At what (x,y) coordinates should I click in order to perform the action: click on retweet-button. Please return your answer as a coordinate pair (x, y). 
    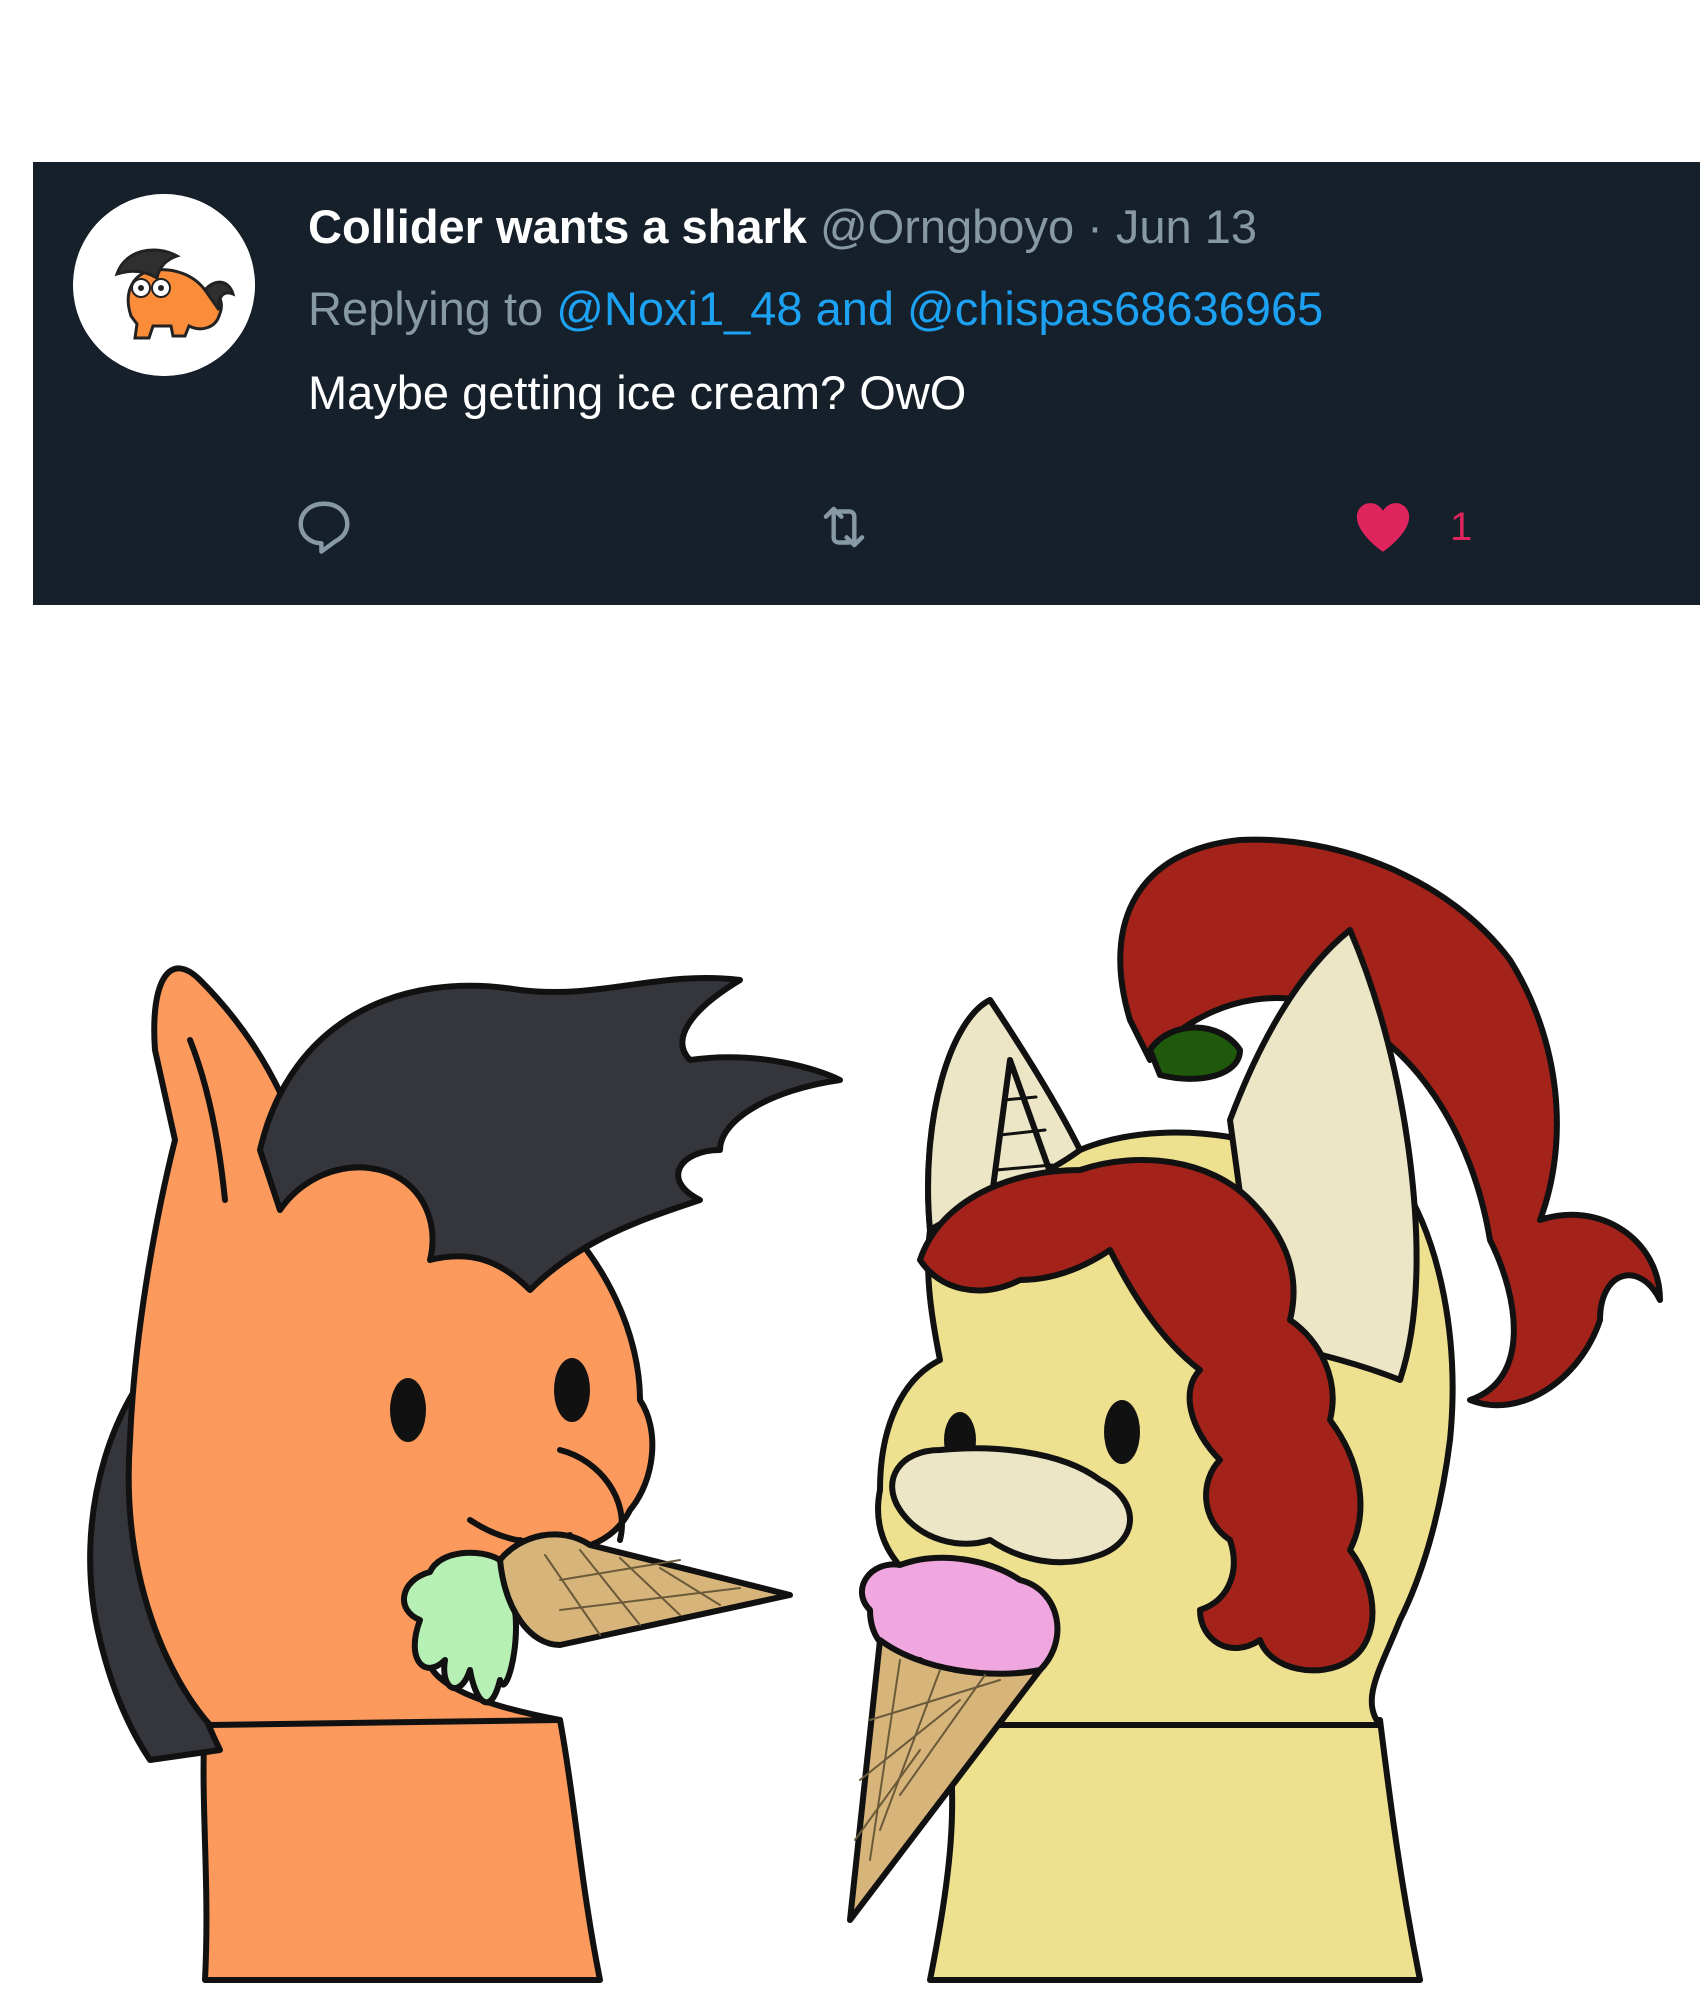
    Looking at the image, I should click on (844, 527).